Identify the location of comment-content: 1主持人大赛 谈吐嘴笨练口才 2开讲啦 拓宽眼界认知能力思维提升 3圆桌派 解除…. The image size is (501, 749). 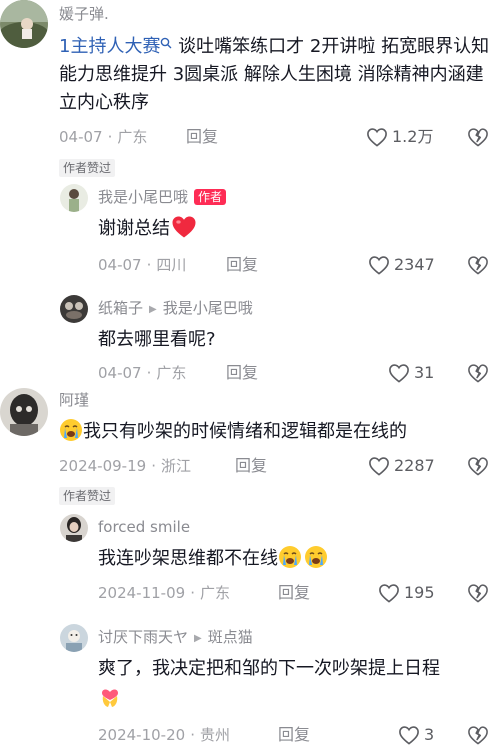
(276, 75).